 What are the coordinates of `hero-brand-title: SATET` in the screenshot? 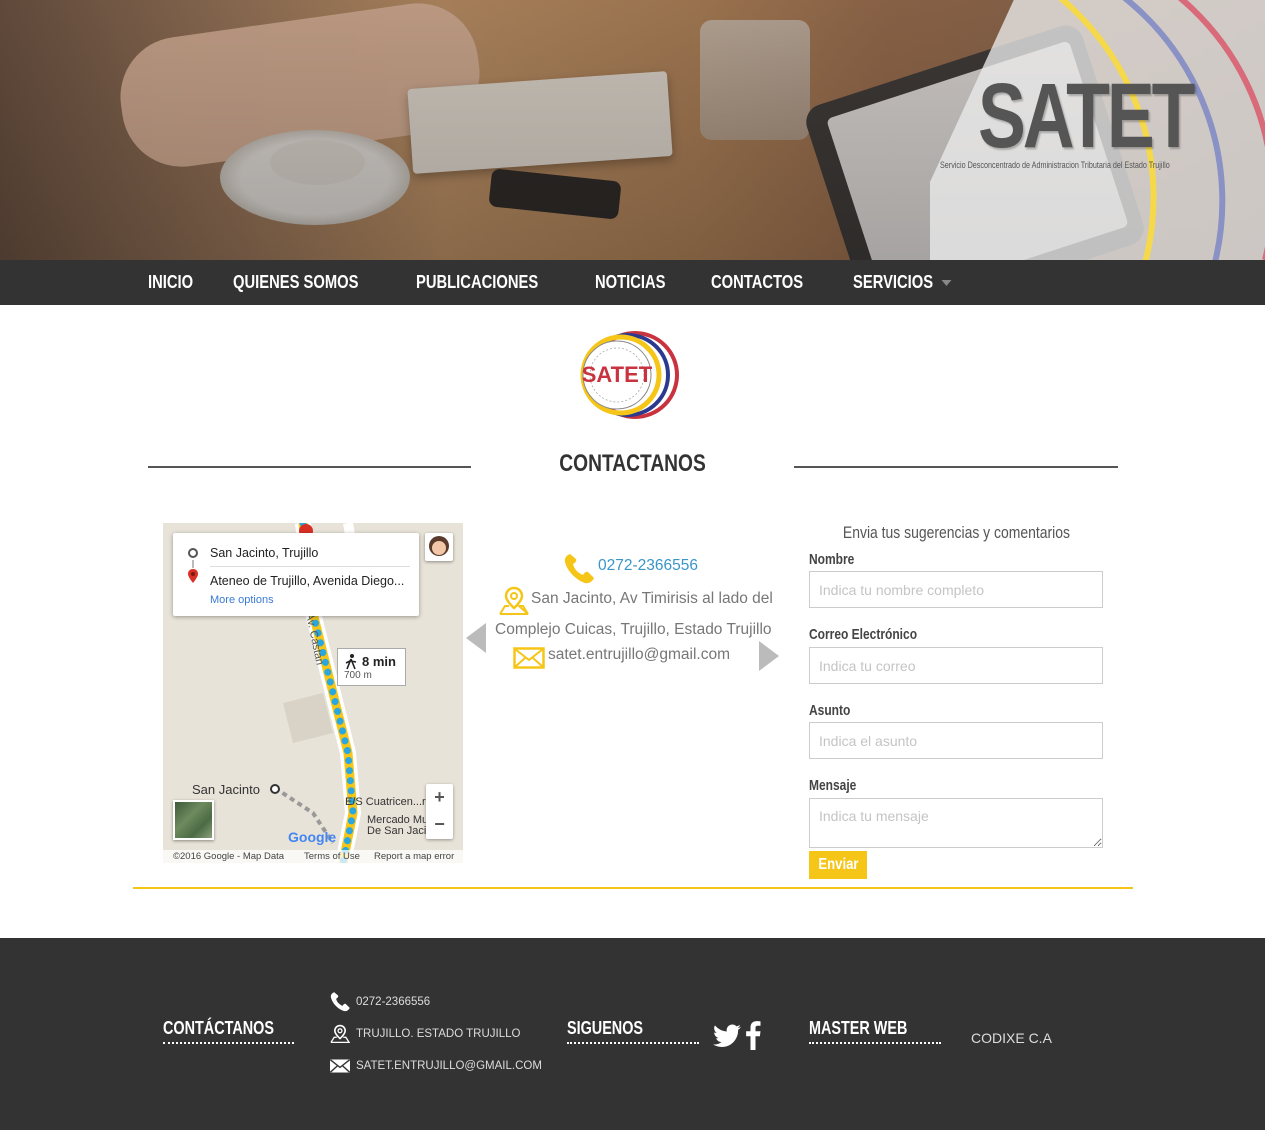 It's located at (1086, 116).